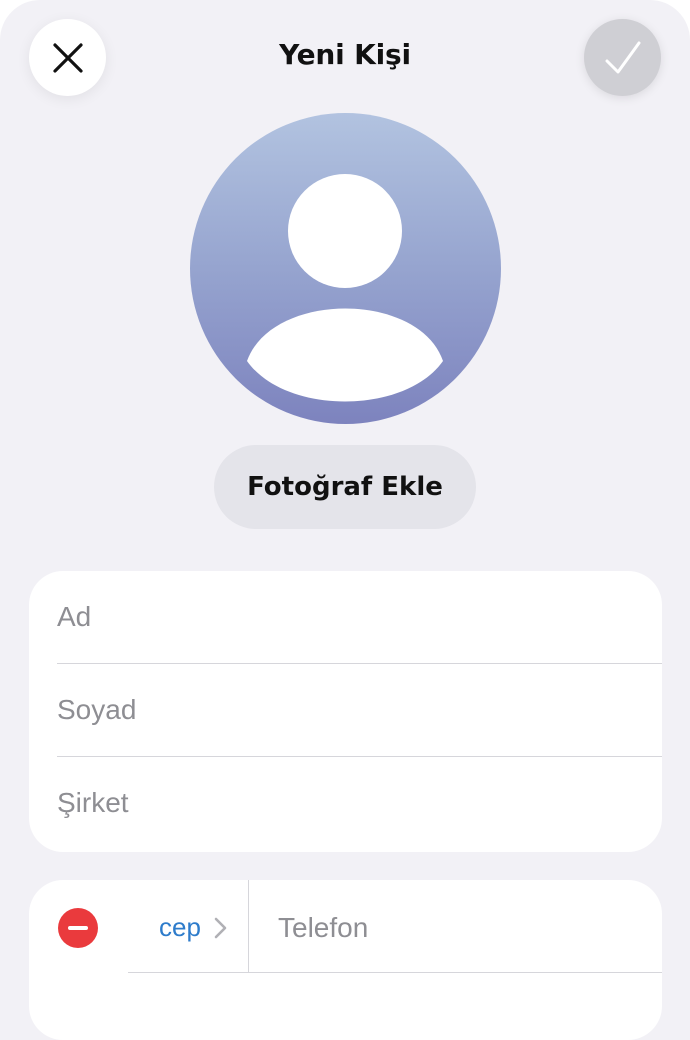 This screenshot has height=1040, width=690. I want to click on last-name-placeholder: Soyad, so click(97, 709).